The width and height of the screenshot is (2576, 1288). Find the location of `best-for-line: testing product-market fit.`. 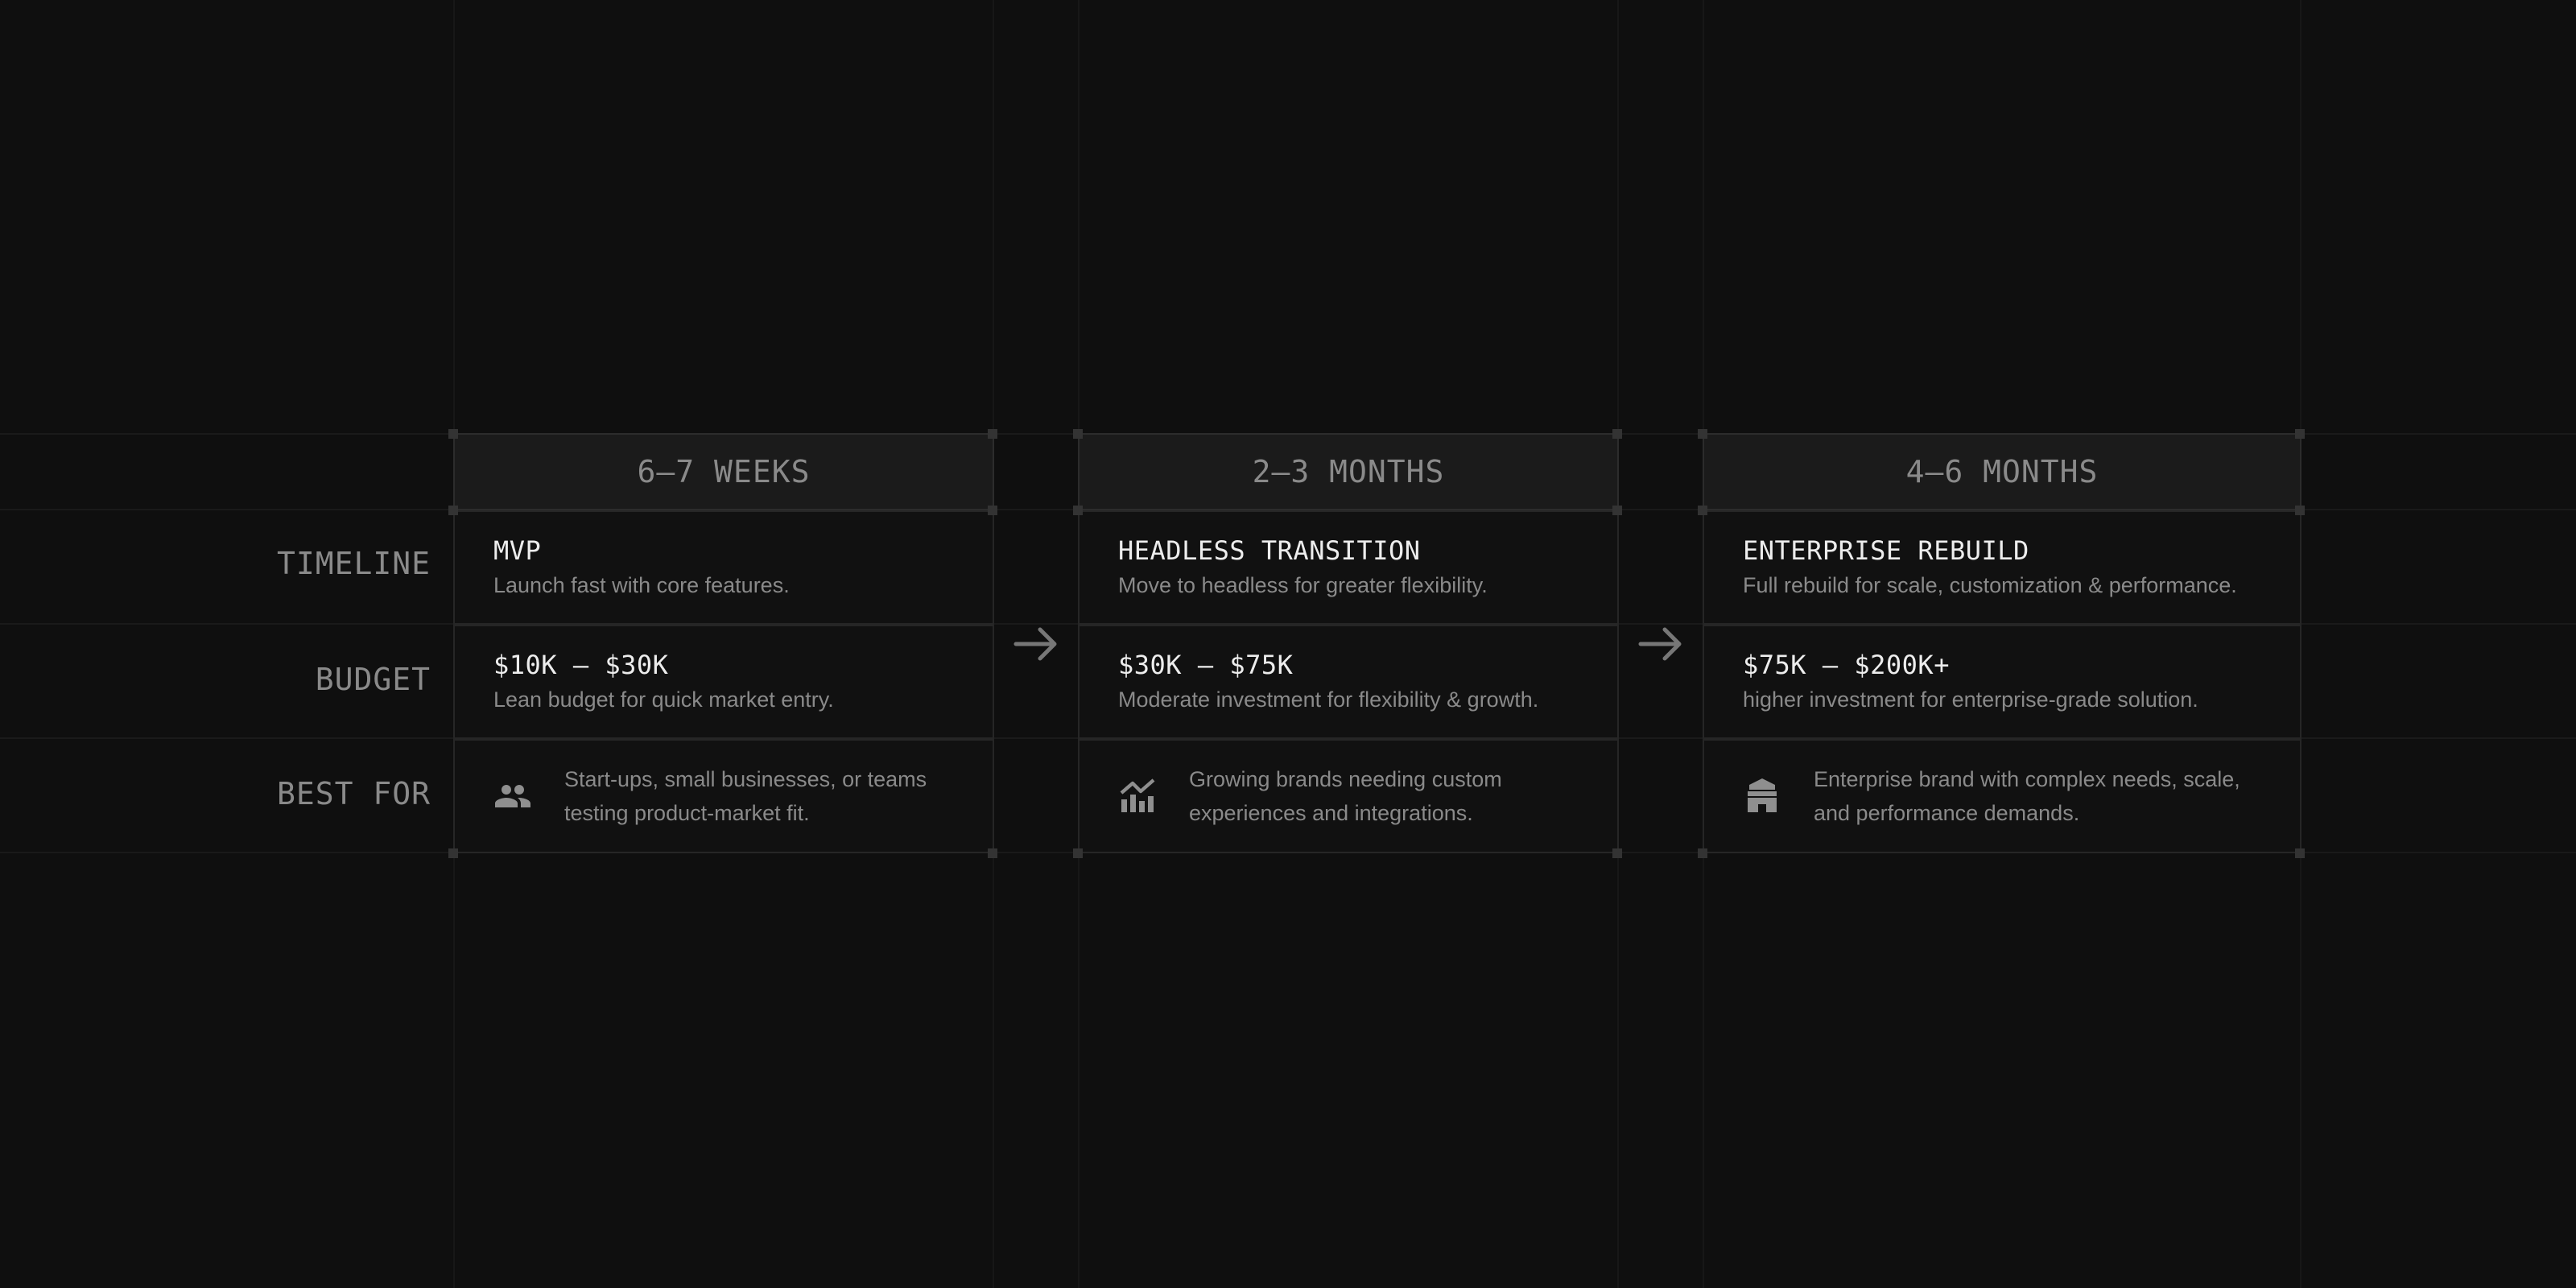

best-for-line: testing product-market fit. is located at coordinates (687, 813).